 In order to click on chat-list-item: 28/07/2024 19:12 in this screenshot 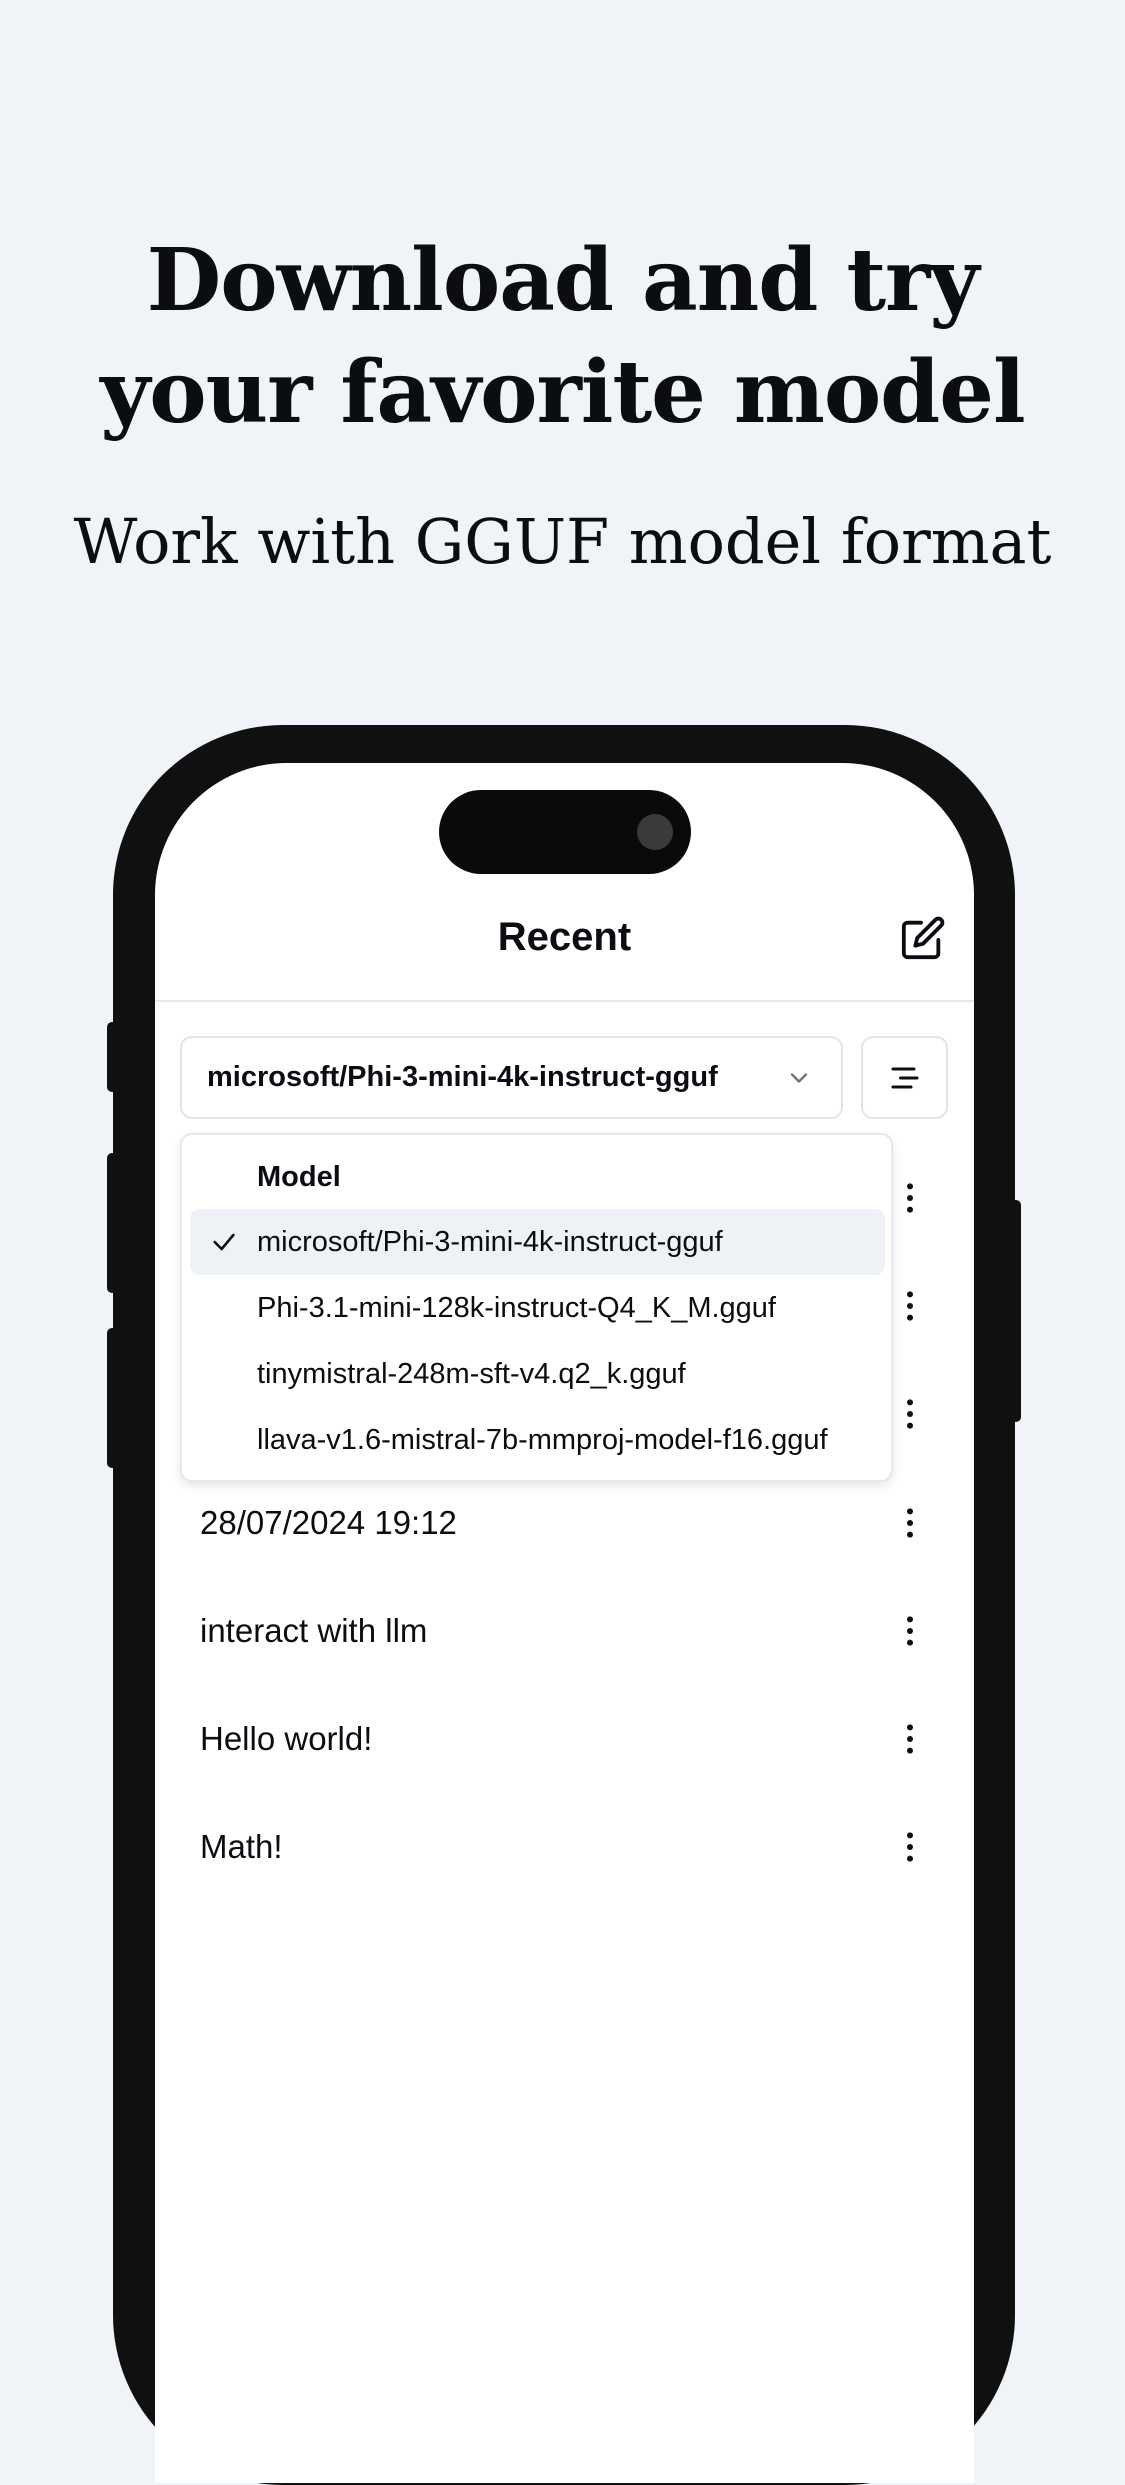, I will do `click(565, 1523)`.